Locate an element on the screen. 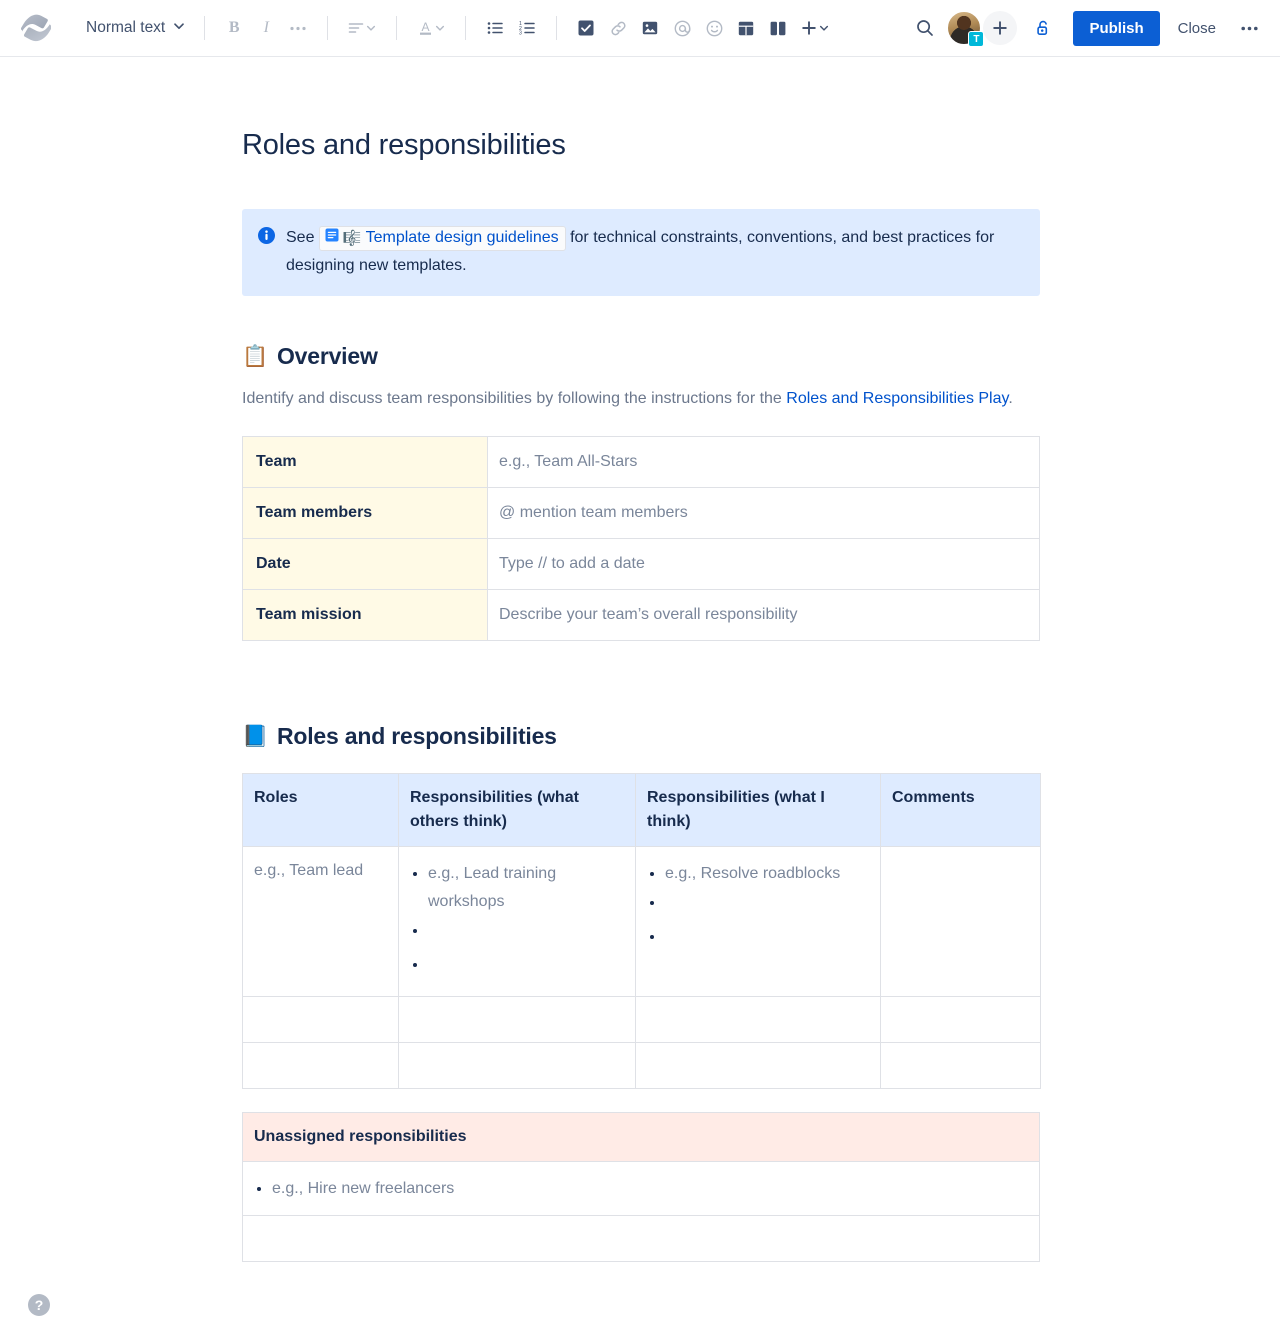 This screenshot has width=1280, height=1342. svg-text: A is located at coordinates (425, 27).